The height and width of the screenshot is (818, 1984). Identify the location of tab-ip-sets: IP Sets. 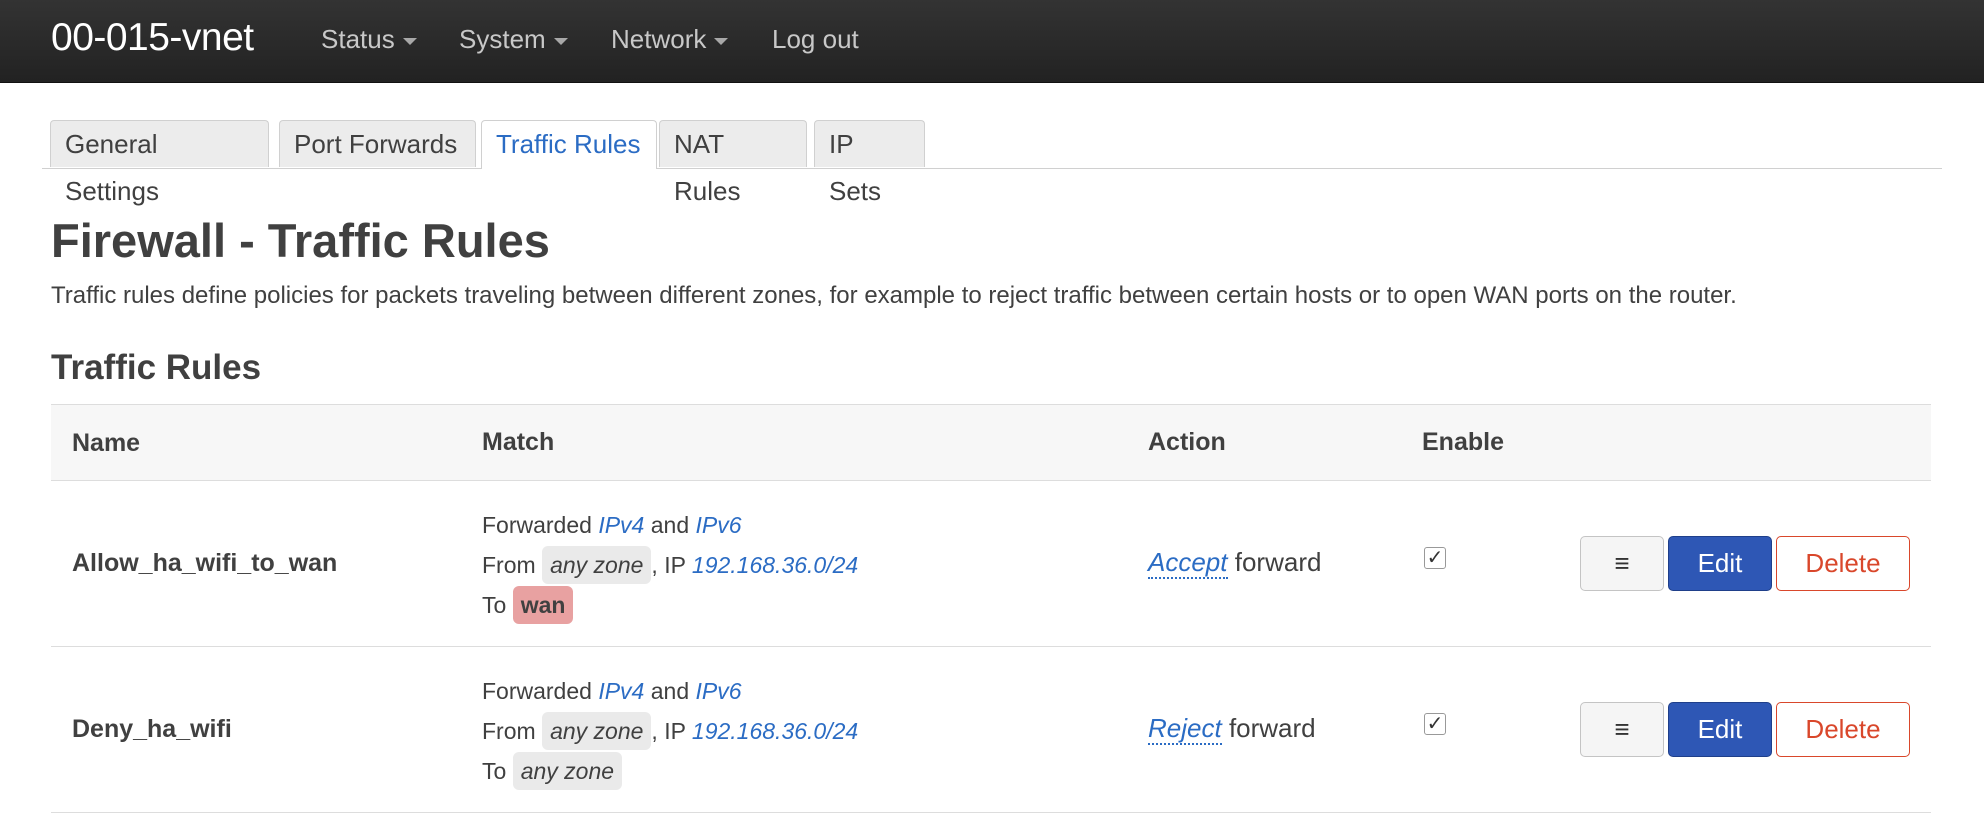
(869, 163).